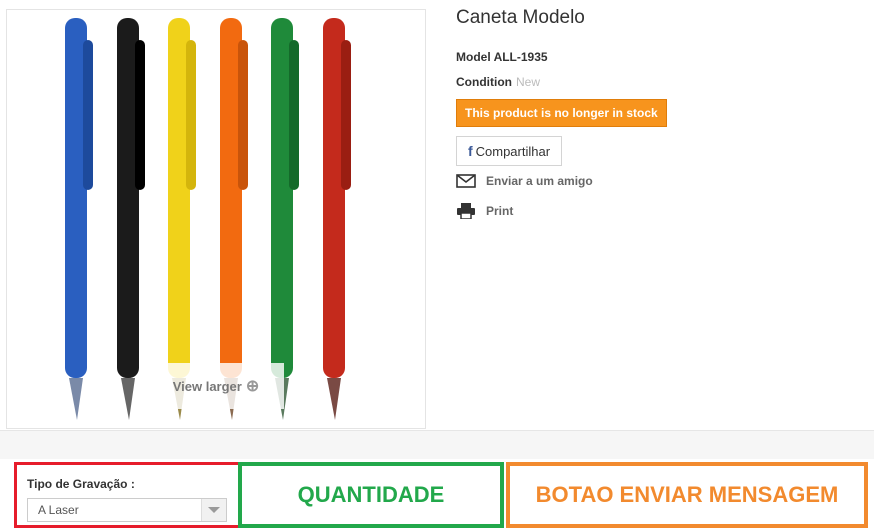 The height and width of the screenshot is (532, 874). What do you see at coordinates (285, 219) in the screenshot?
I see `pen-green` at bounding box center [285, 219].